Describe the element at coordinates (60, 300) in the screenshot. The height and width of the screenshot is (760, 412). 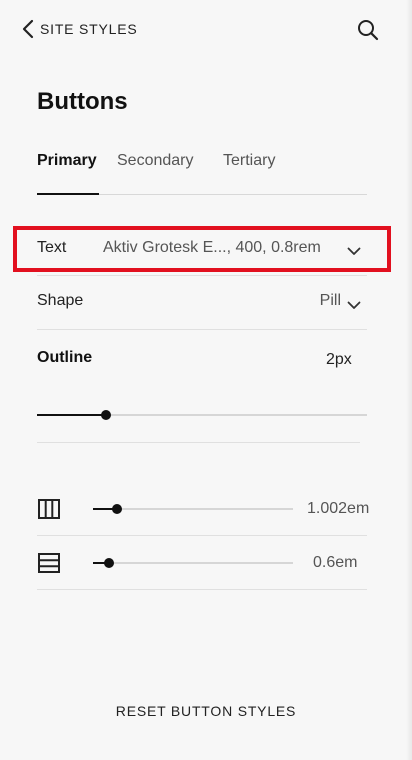
I see `shape-row-label: Shape` at that location.